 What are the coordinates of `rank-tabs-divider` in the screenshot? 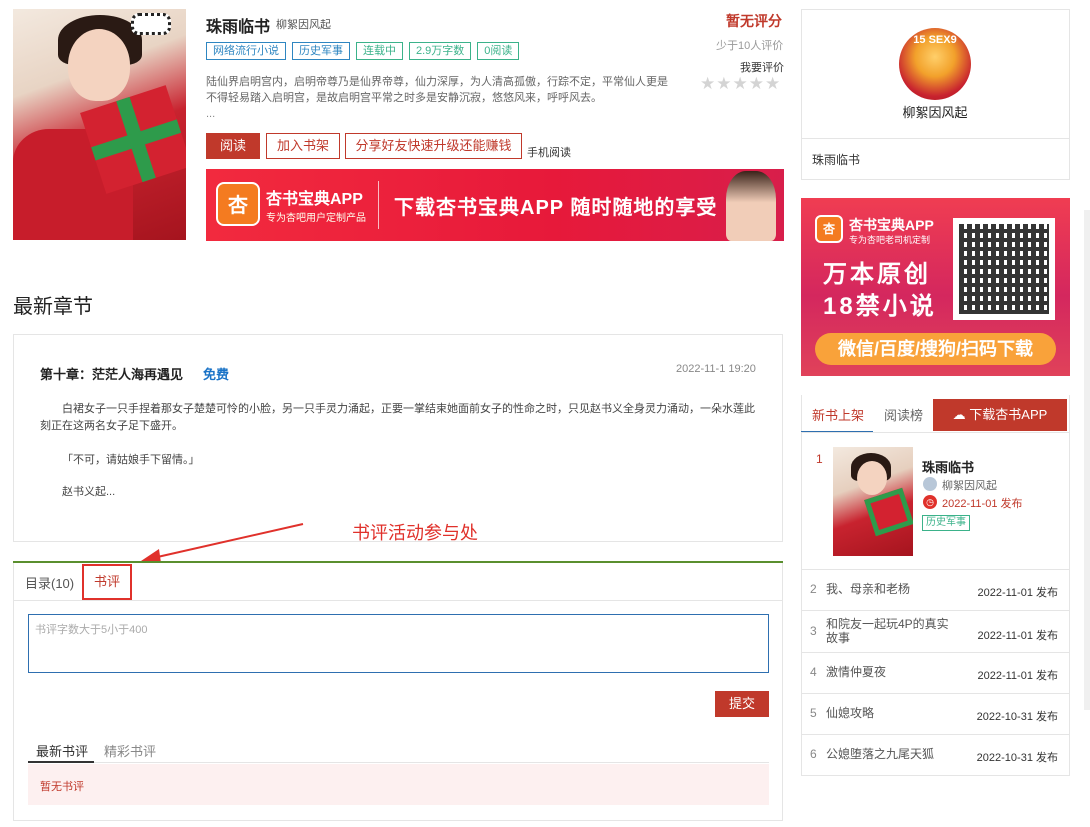 It's located at (935, 432).